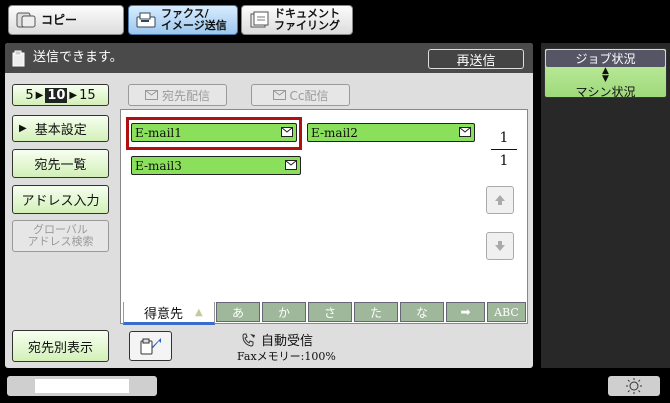  What do you see at coordinates (56, 95) in the screenshot?
I see `page-current-value: 10` at bounding box center [56, 95].